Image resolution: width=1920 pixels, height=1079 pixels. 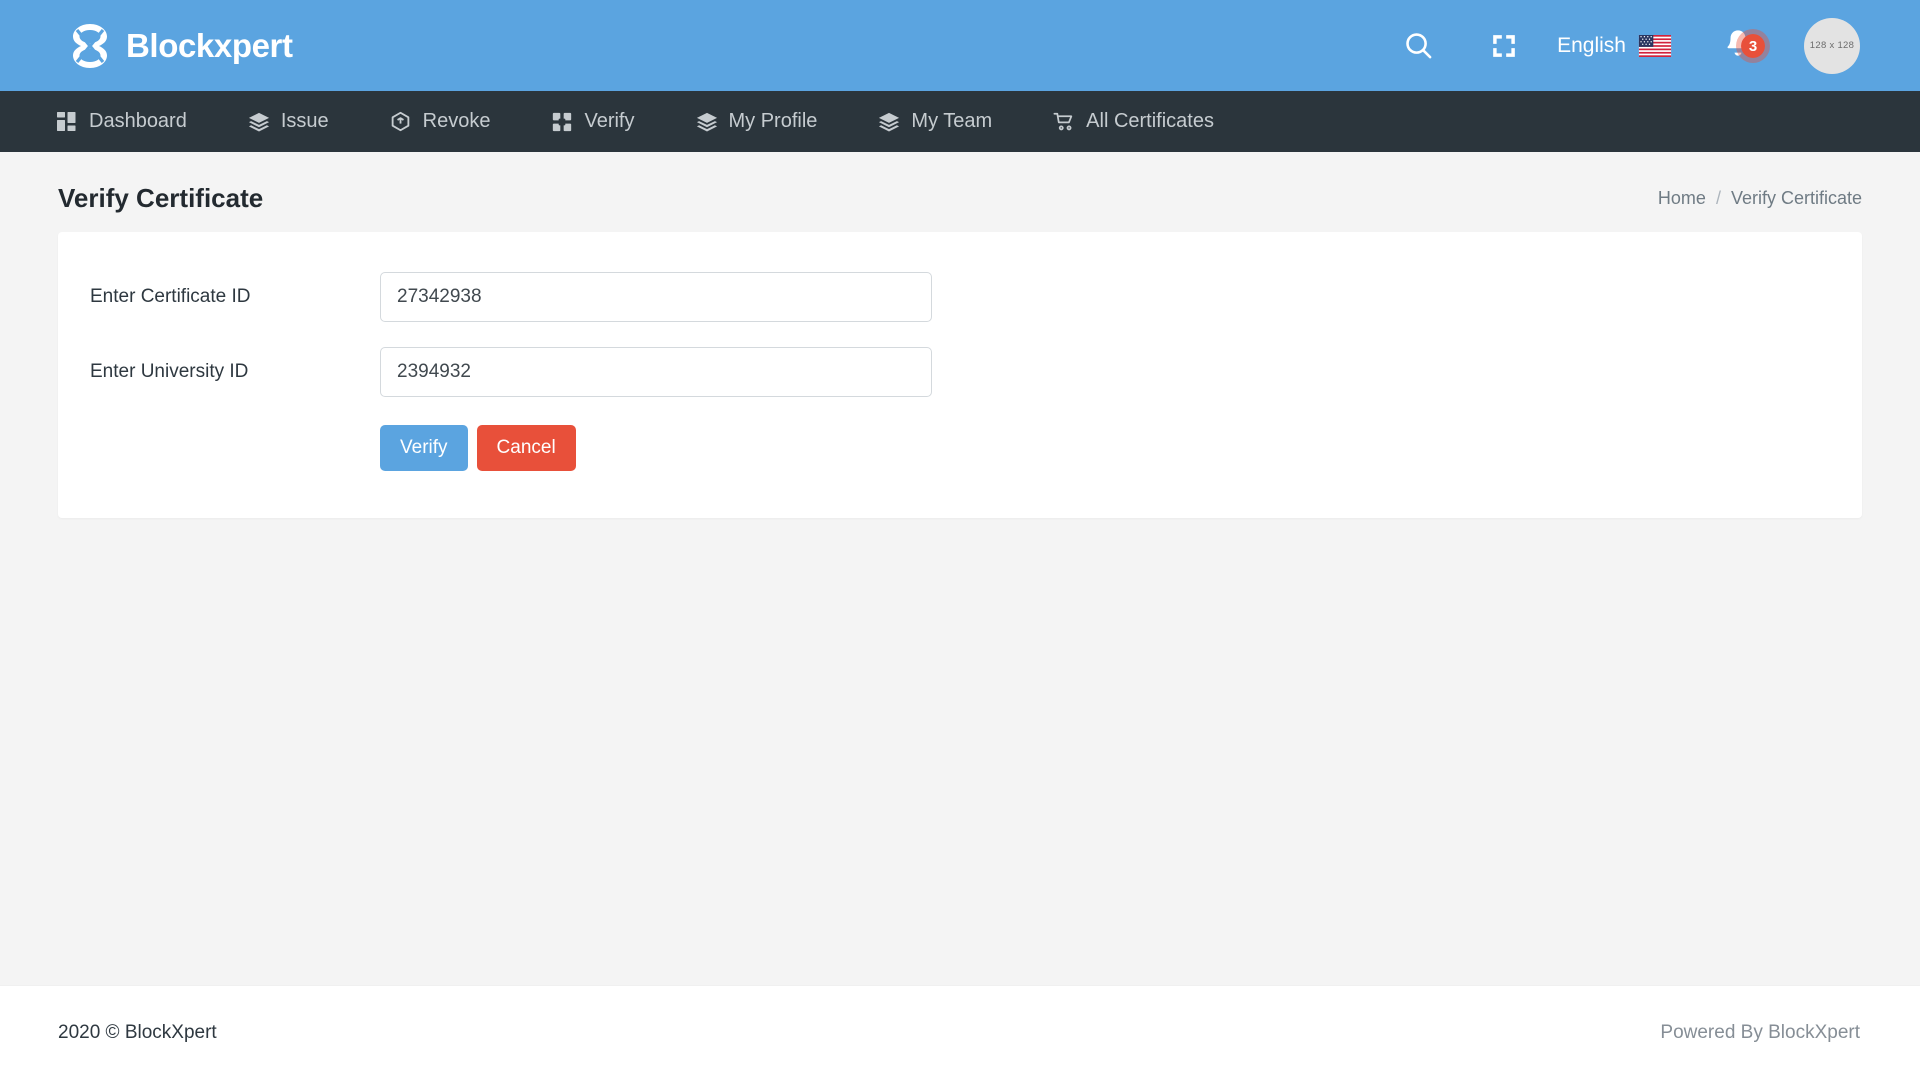 What do you see at coordinates (1105, 448) in the screenshot?
I see `form-actions: Verify Cancel` at bounding box center [1105, 448].